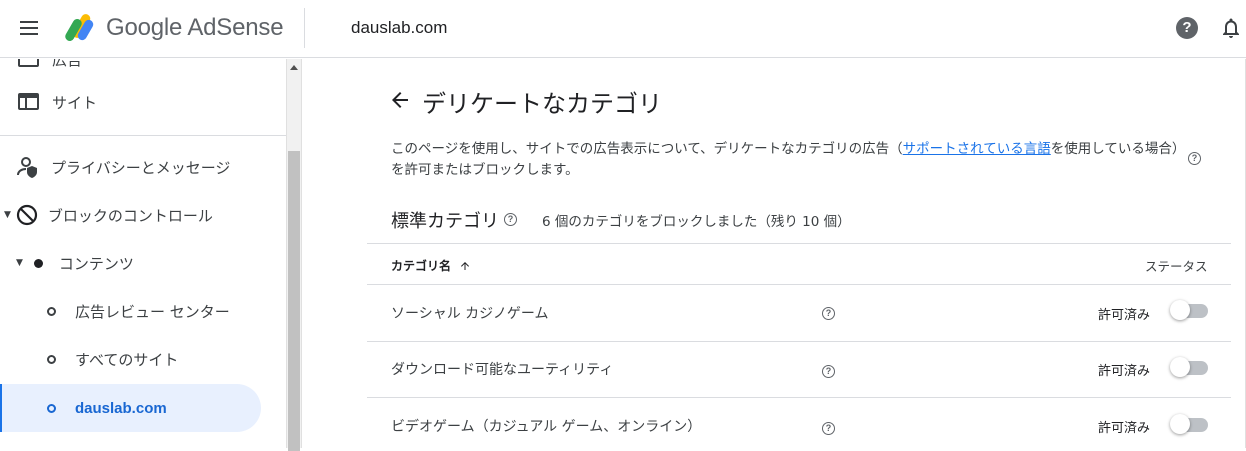 Image resolution: width=1246 pixels, height=451 pixels. I want to click on sidebar-item-block-controls: ▼ ブロックのコントロール, so click(143, 215).